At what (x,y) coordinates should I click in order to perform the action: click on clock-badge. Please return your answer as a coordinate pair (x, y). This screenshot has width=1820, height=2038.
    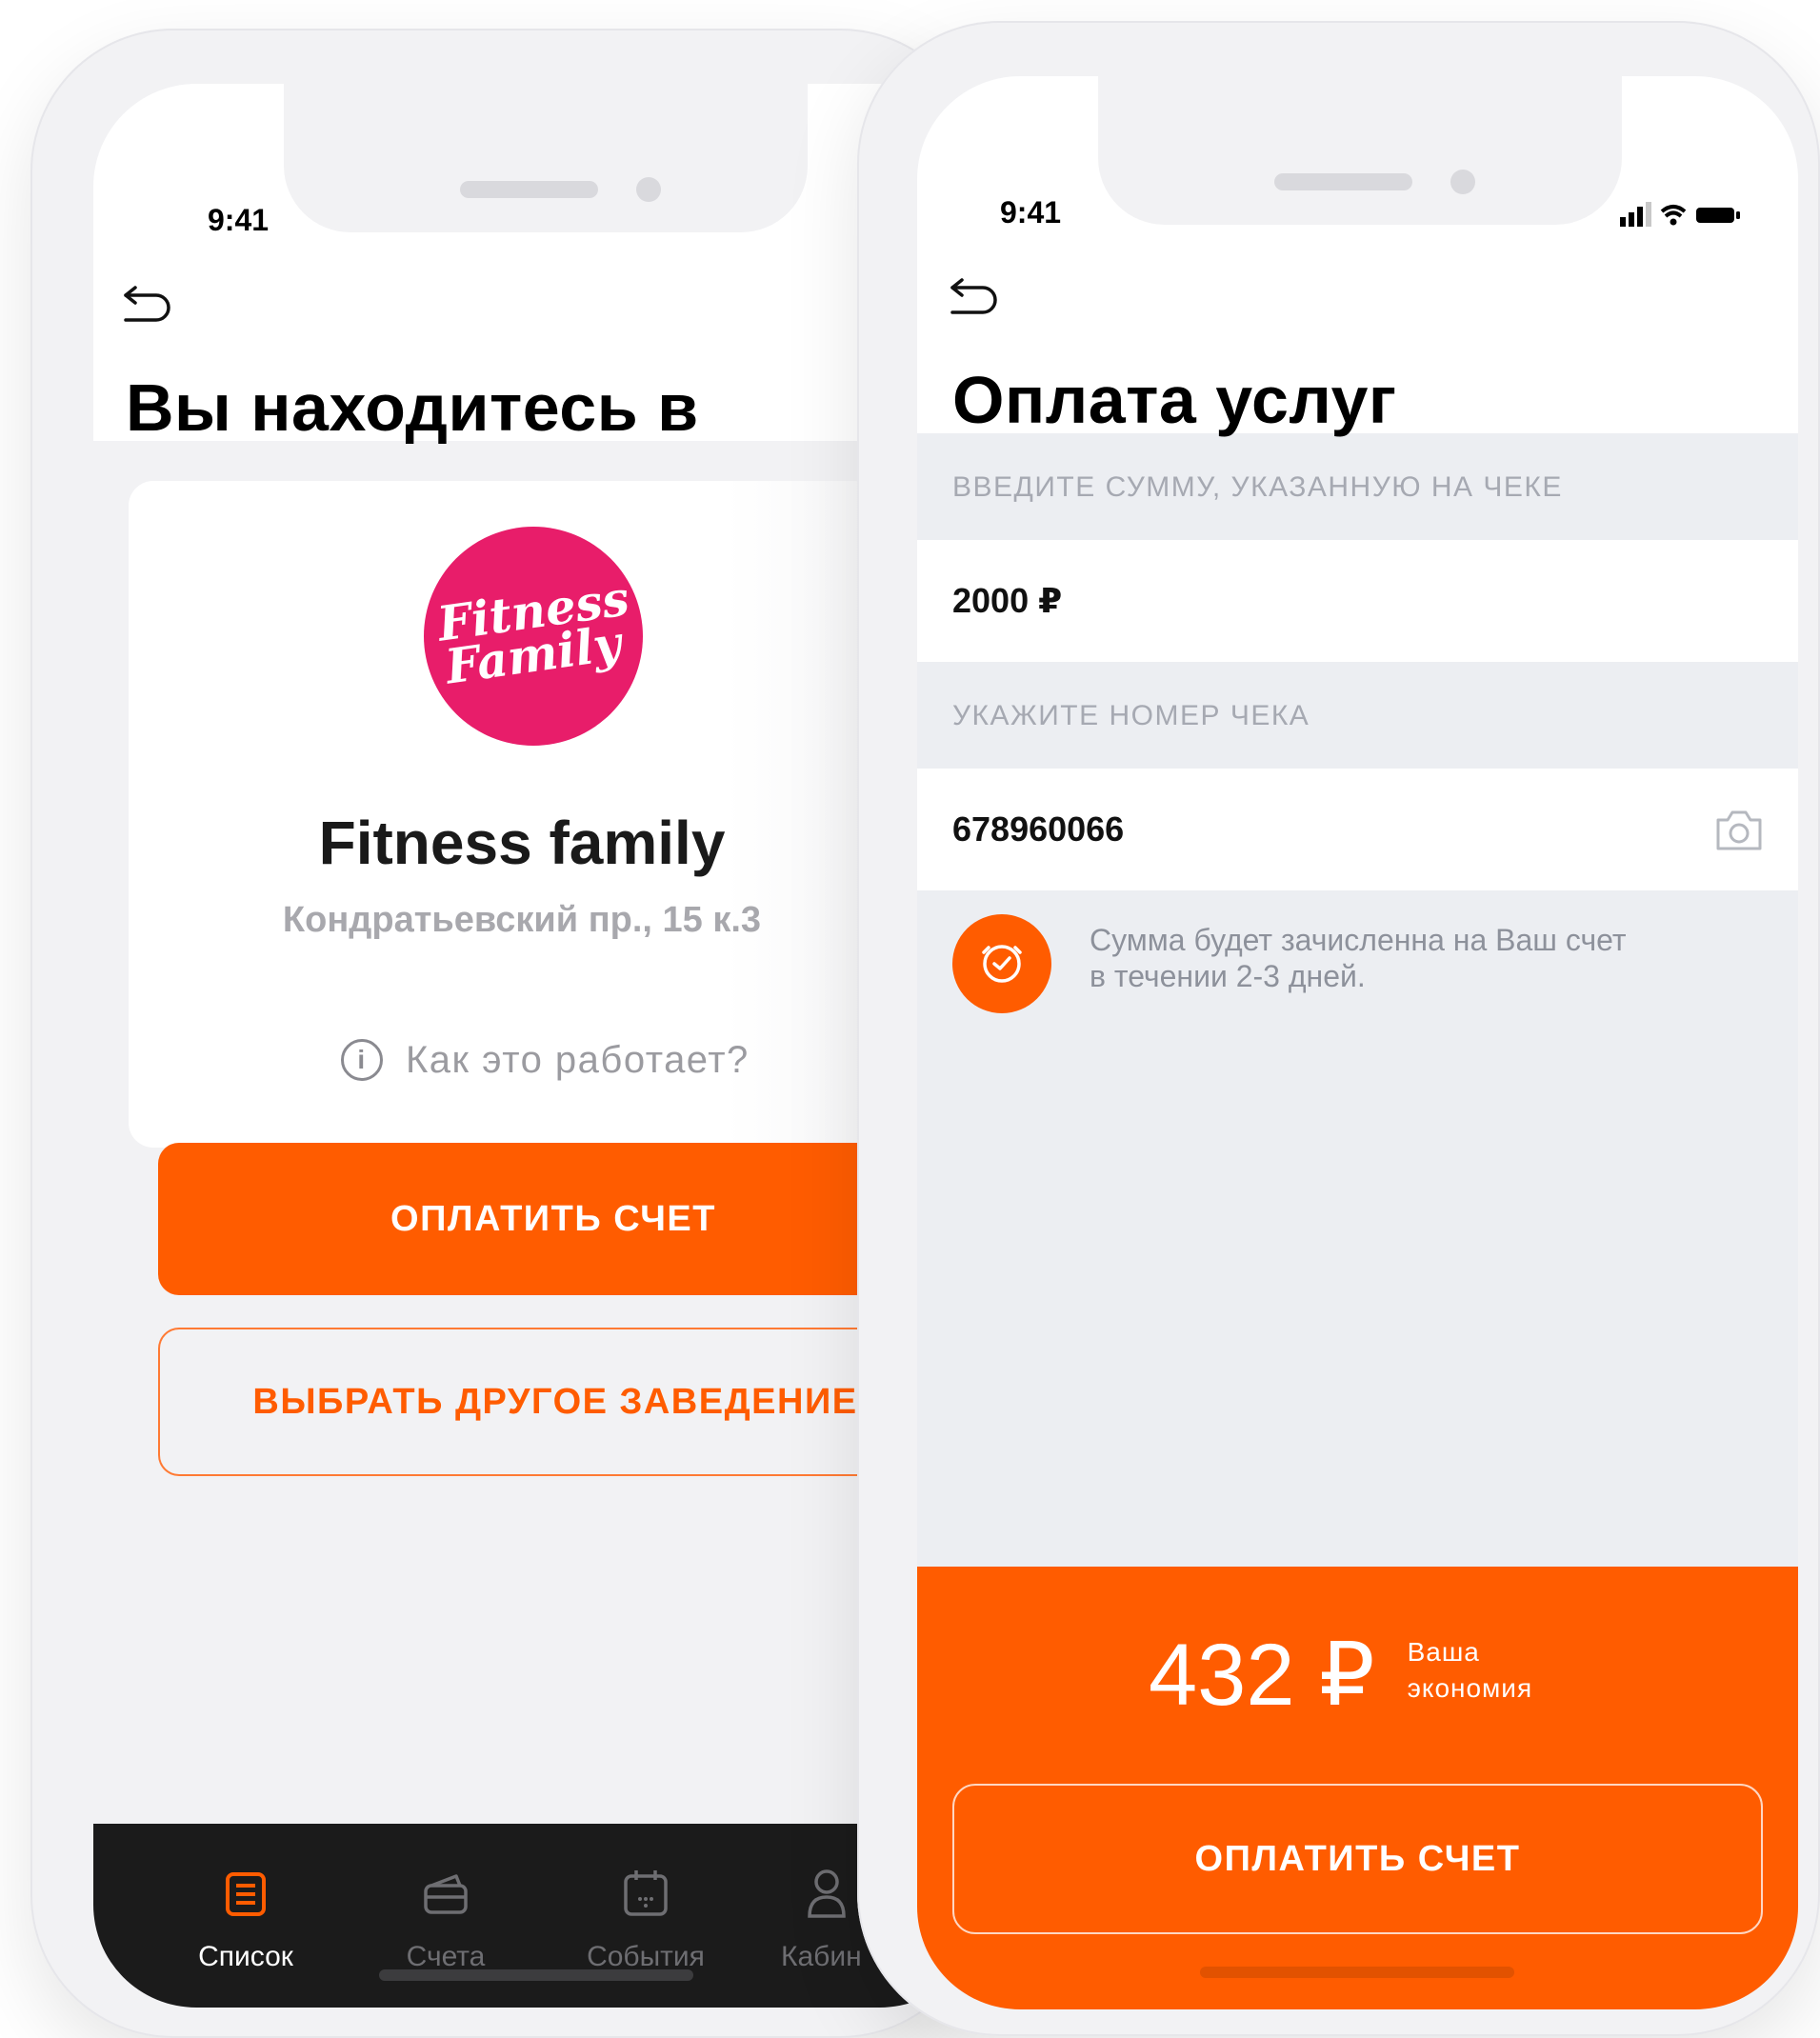
    Looking at the image, I should click on (1001, 963).